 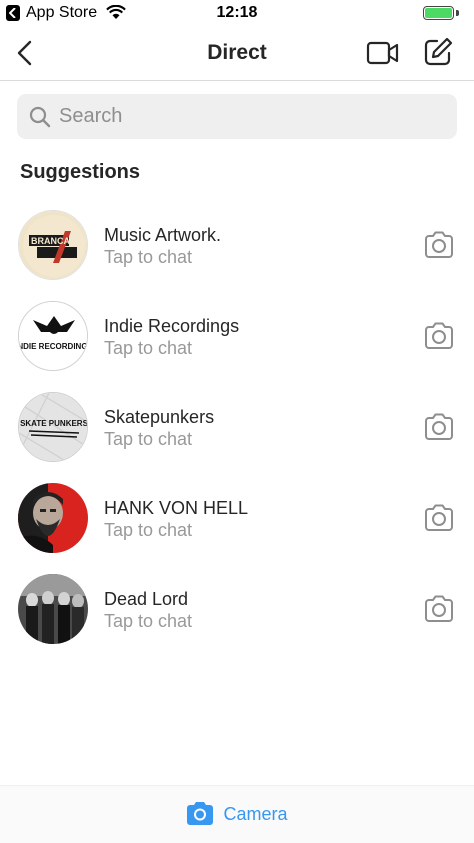 I want to click on list-item: SKATE PUNKERS Skatepunkers Tap to chat, so click(x=237, y=427).